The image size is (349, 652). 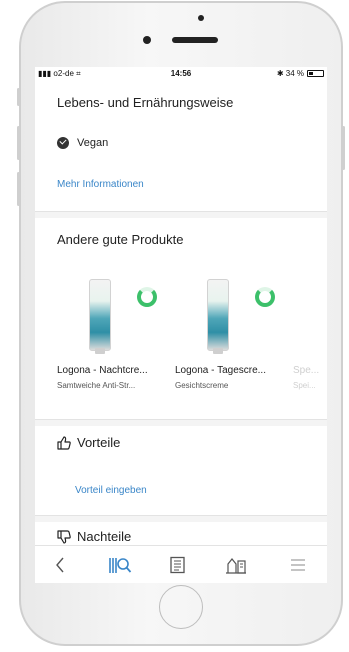 I want to click on news-icon, so click(x=177, y=565).